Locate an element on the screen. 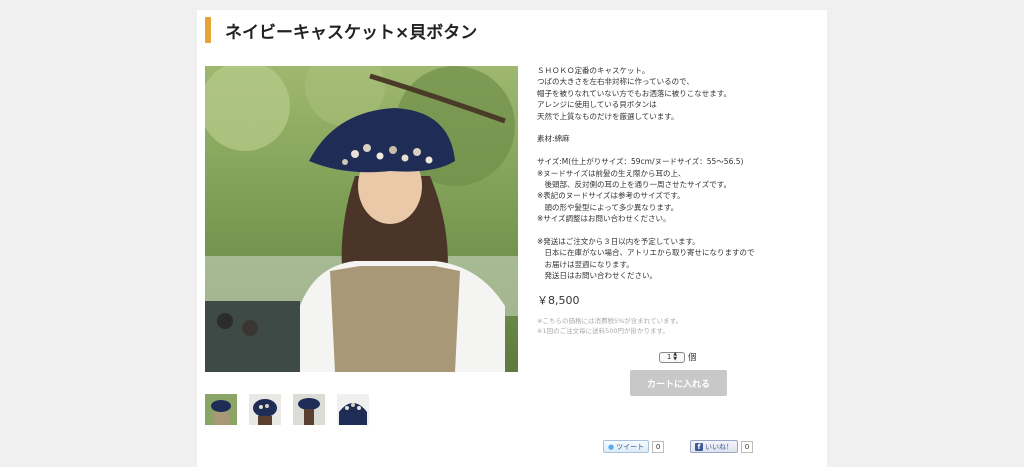  tweet-label: ツイート is located at coordinates (630, 446).